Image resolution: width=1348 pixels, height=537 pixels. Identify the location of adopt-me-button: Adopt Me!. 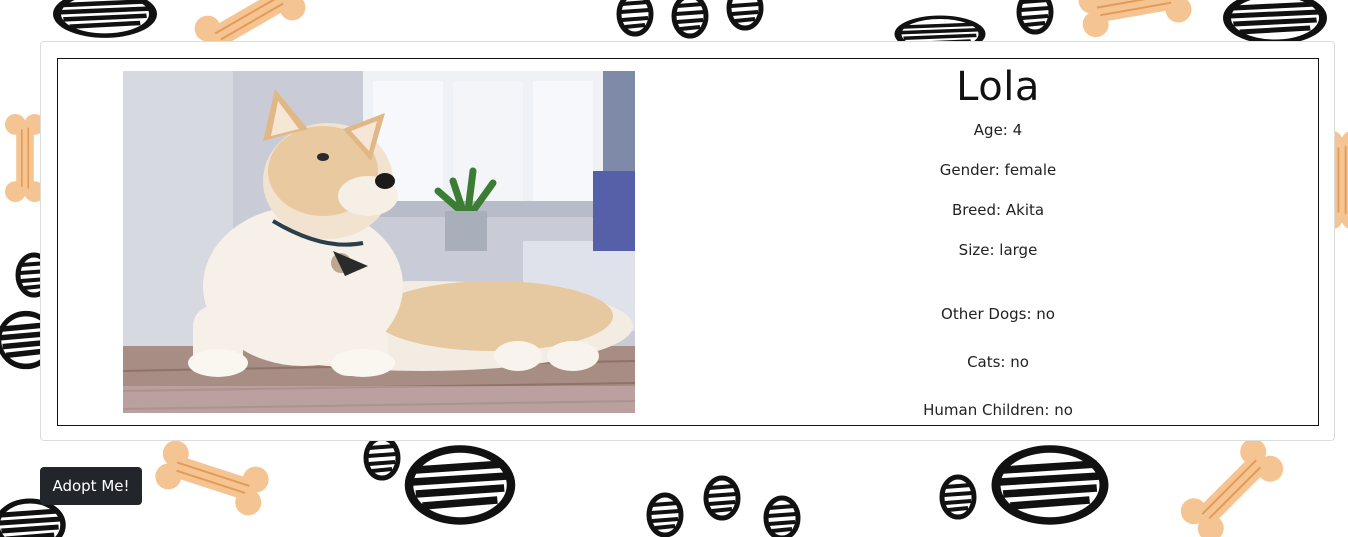
(91, 486).